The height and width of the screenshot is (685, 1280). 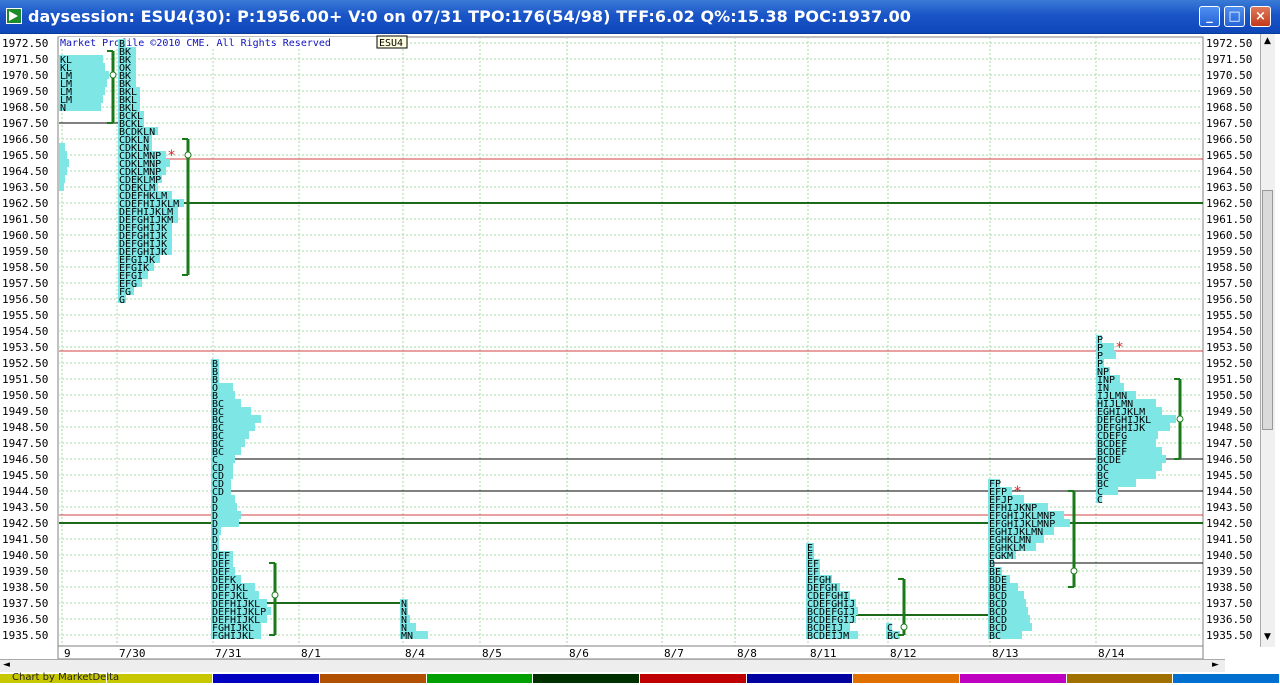 I want to click on price-label-right: 1960.50, so click(x=1229, y=235).